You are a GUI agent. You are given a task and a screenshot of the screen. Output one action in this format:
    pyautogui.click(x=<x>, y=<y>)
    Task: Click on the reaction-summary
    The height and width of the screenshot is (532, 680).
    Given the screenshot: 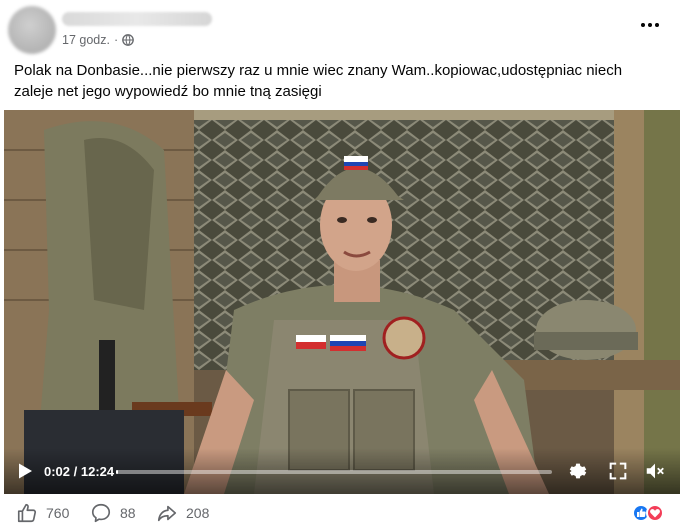 What is the action you would take?
    pyautogui.click(x=650, y=514)
    